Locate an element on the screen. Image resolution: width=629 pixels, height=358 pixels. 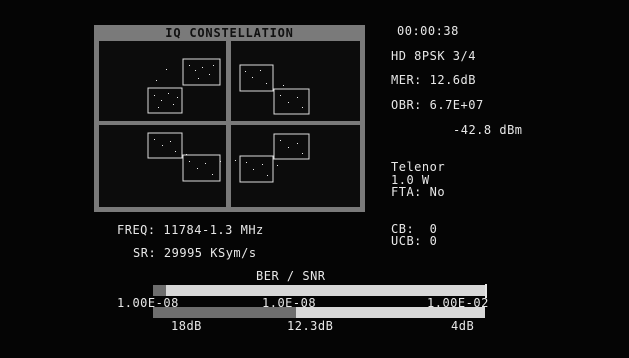
constellation-plot-top-left is located at coordinates (184, 86).